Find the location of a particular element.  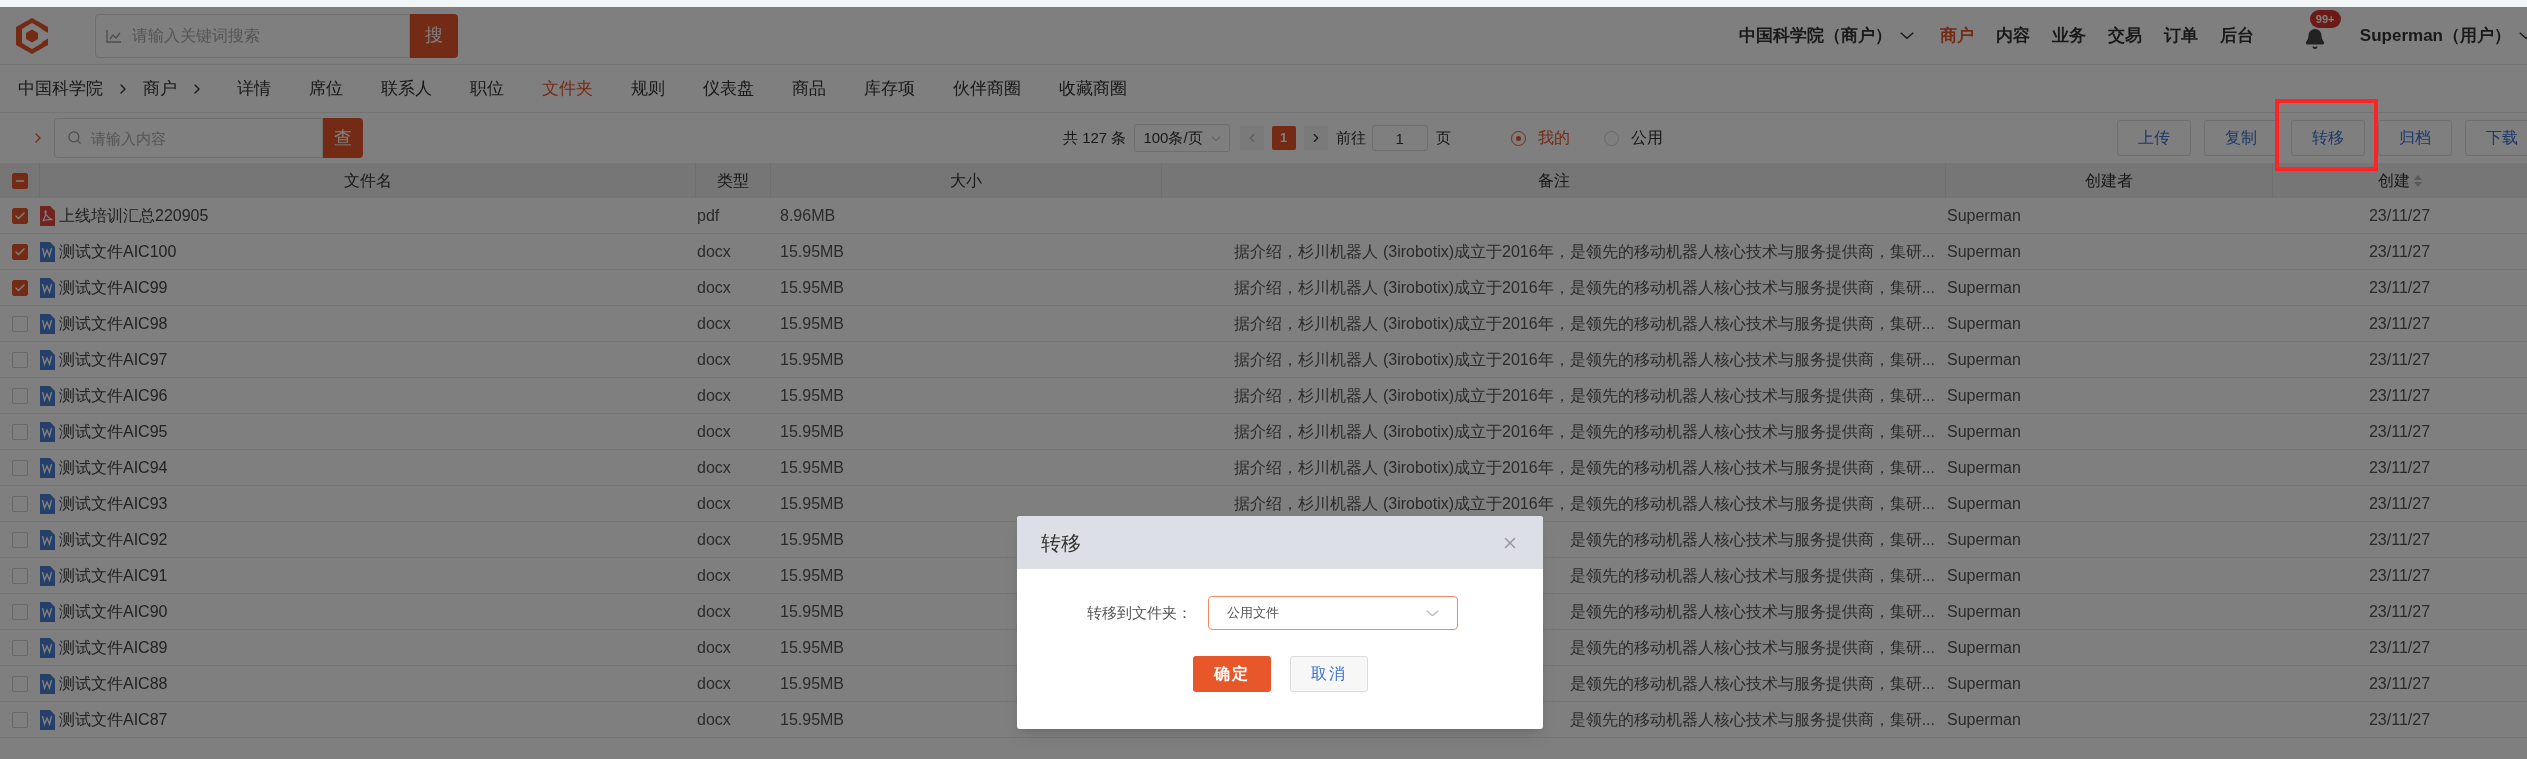

tab: 文件夹 is located at coordinates (567, 88).